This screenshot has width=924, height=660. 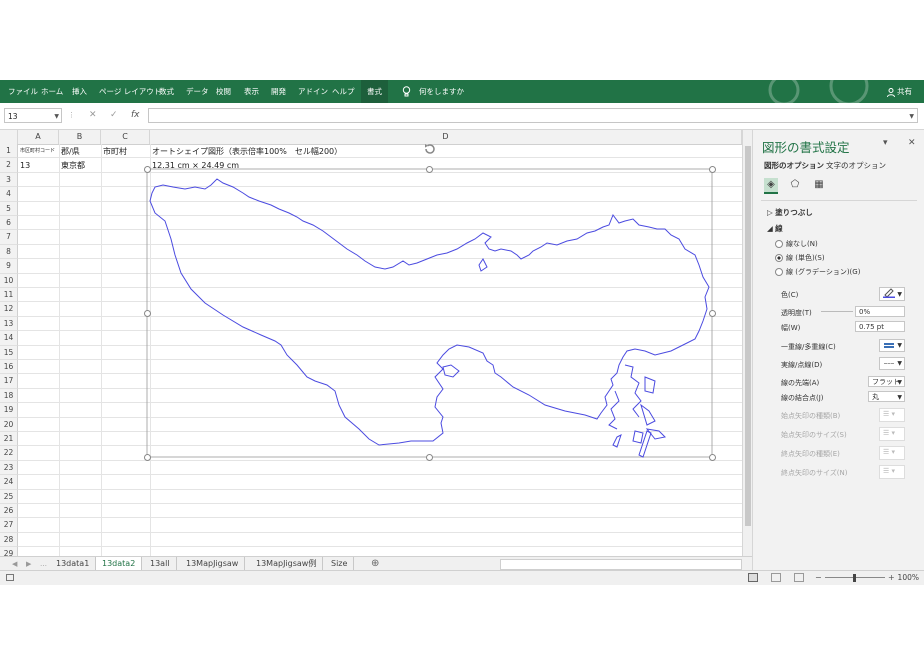 I want to click on expand-formula-icon: ▼, so click(x=911, y=116).